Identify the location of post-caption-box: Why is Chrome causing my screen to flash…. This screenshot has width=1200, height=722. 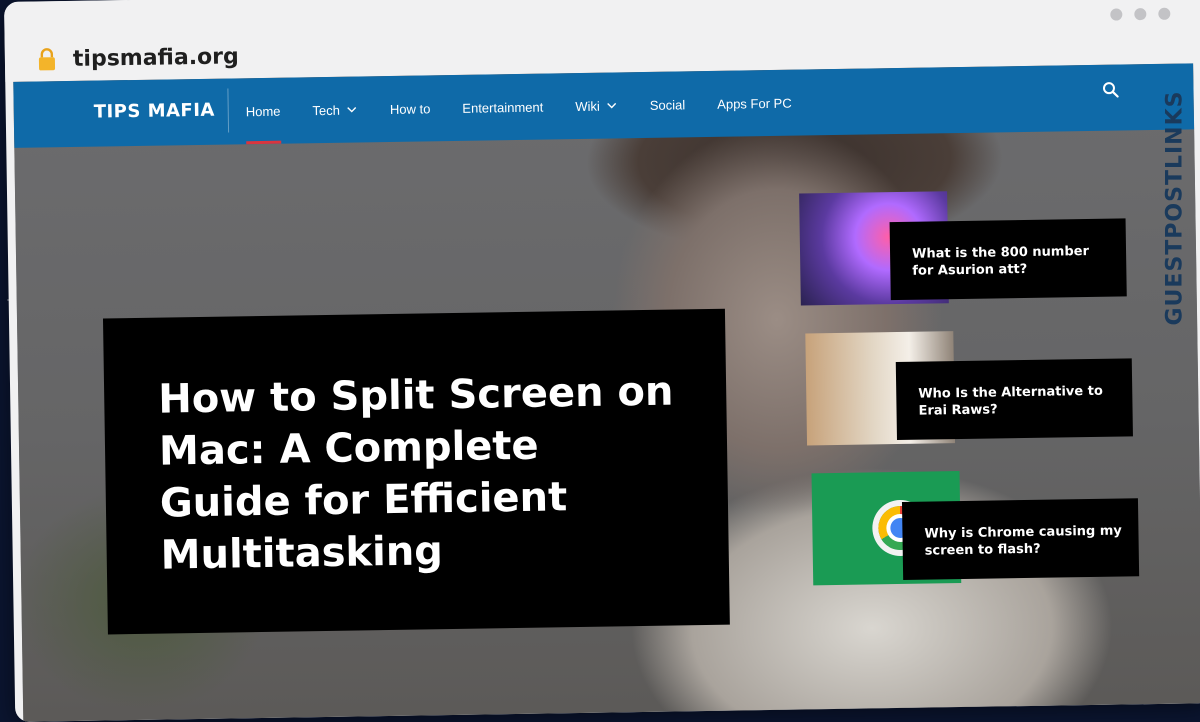
(1020, 539).